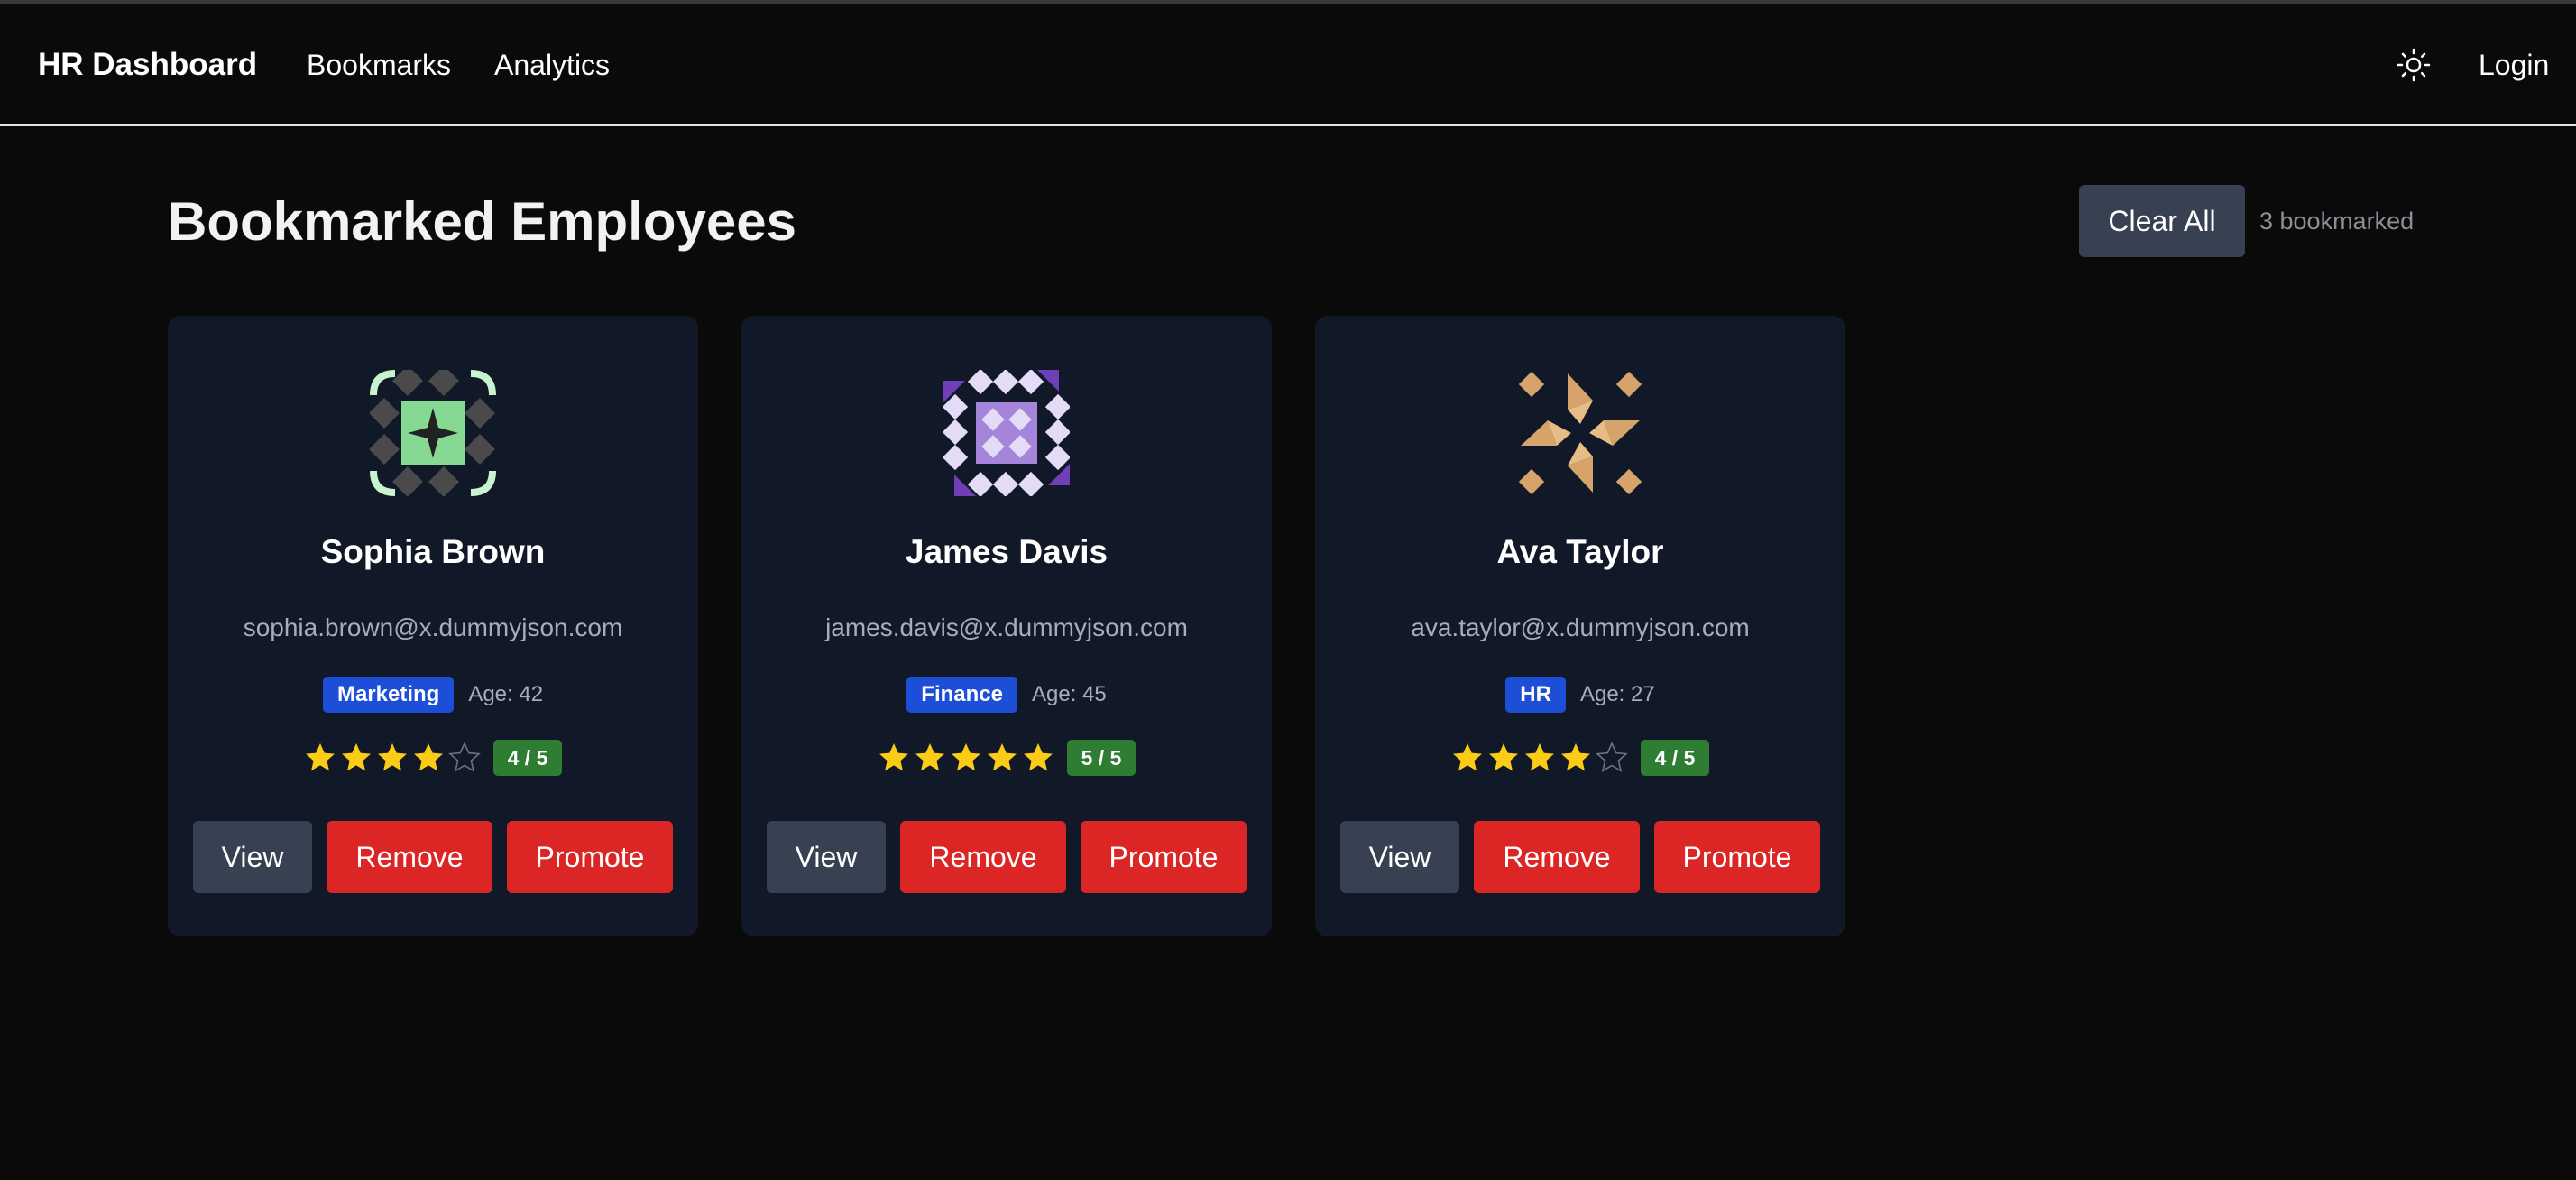  What do you see at coordinates (1069, 694) in the screenshot?
I see `employee-age: Age: 45` at bounding box center [1069, 694].